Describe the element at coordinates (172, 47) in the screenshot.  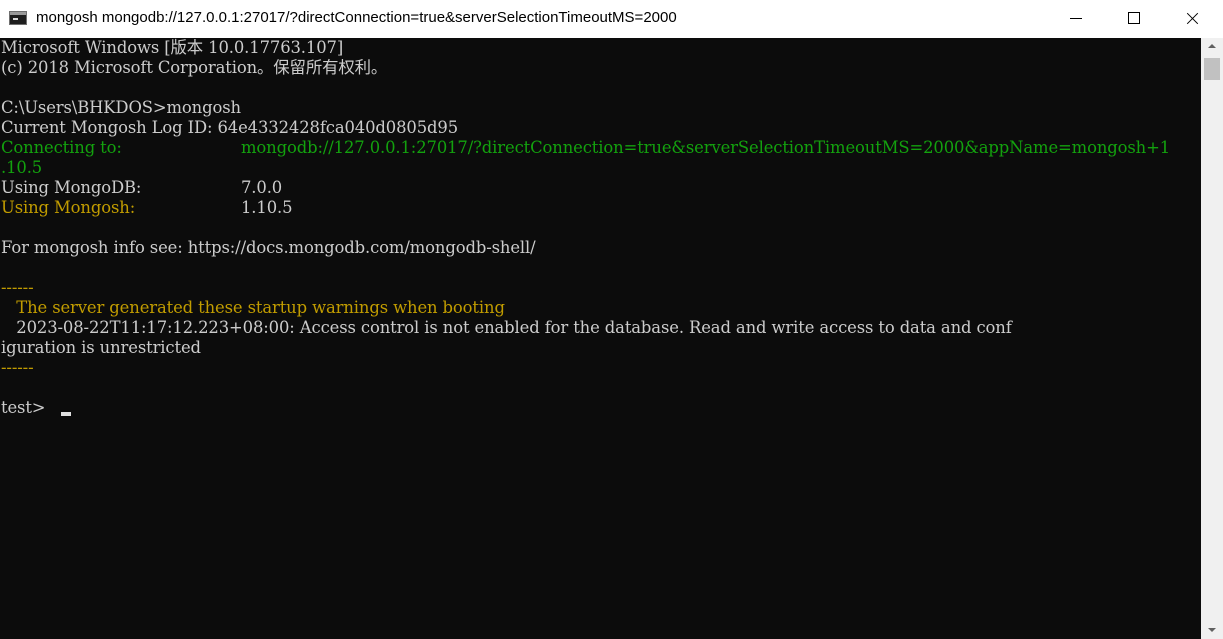
I see `console-line: Microsoft Windows [版本 10.0.17763.107]` at that location.